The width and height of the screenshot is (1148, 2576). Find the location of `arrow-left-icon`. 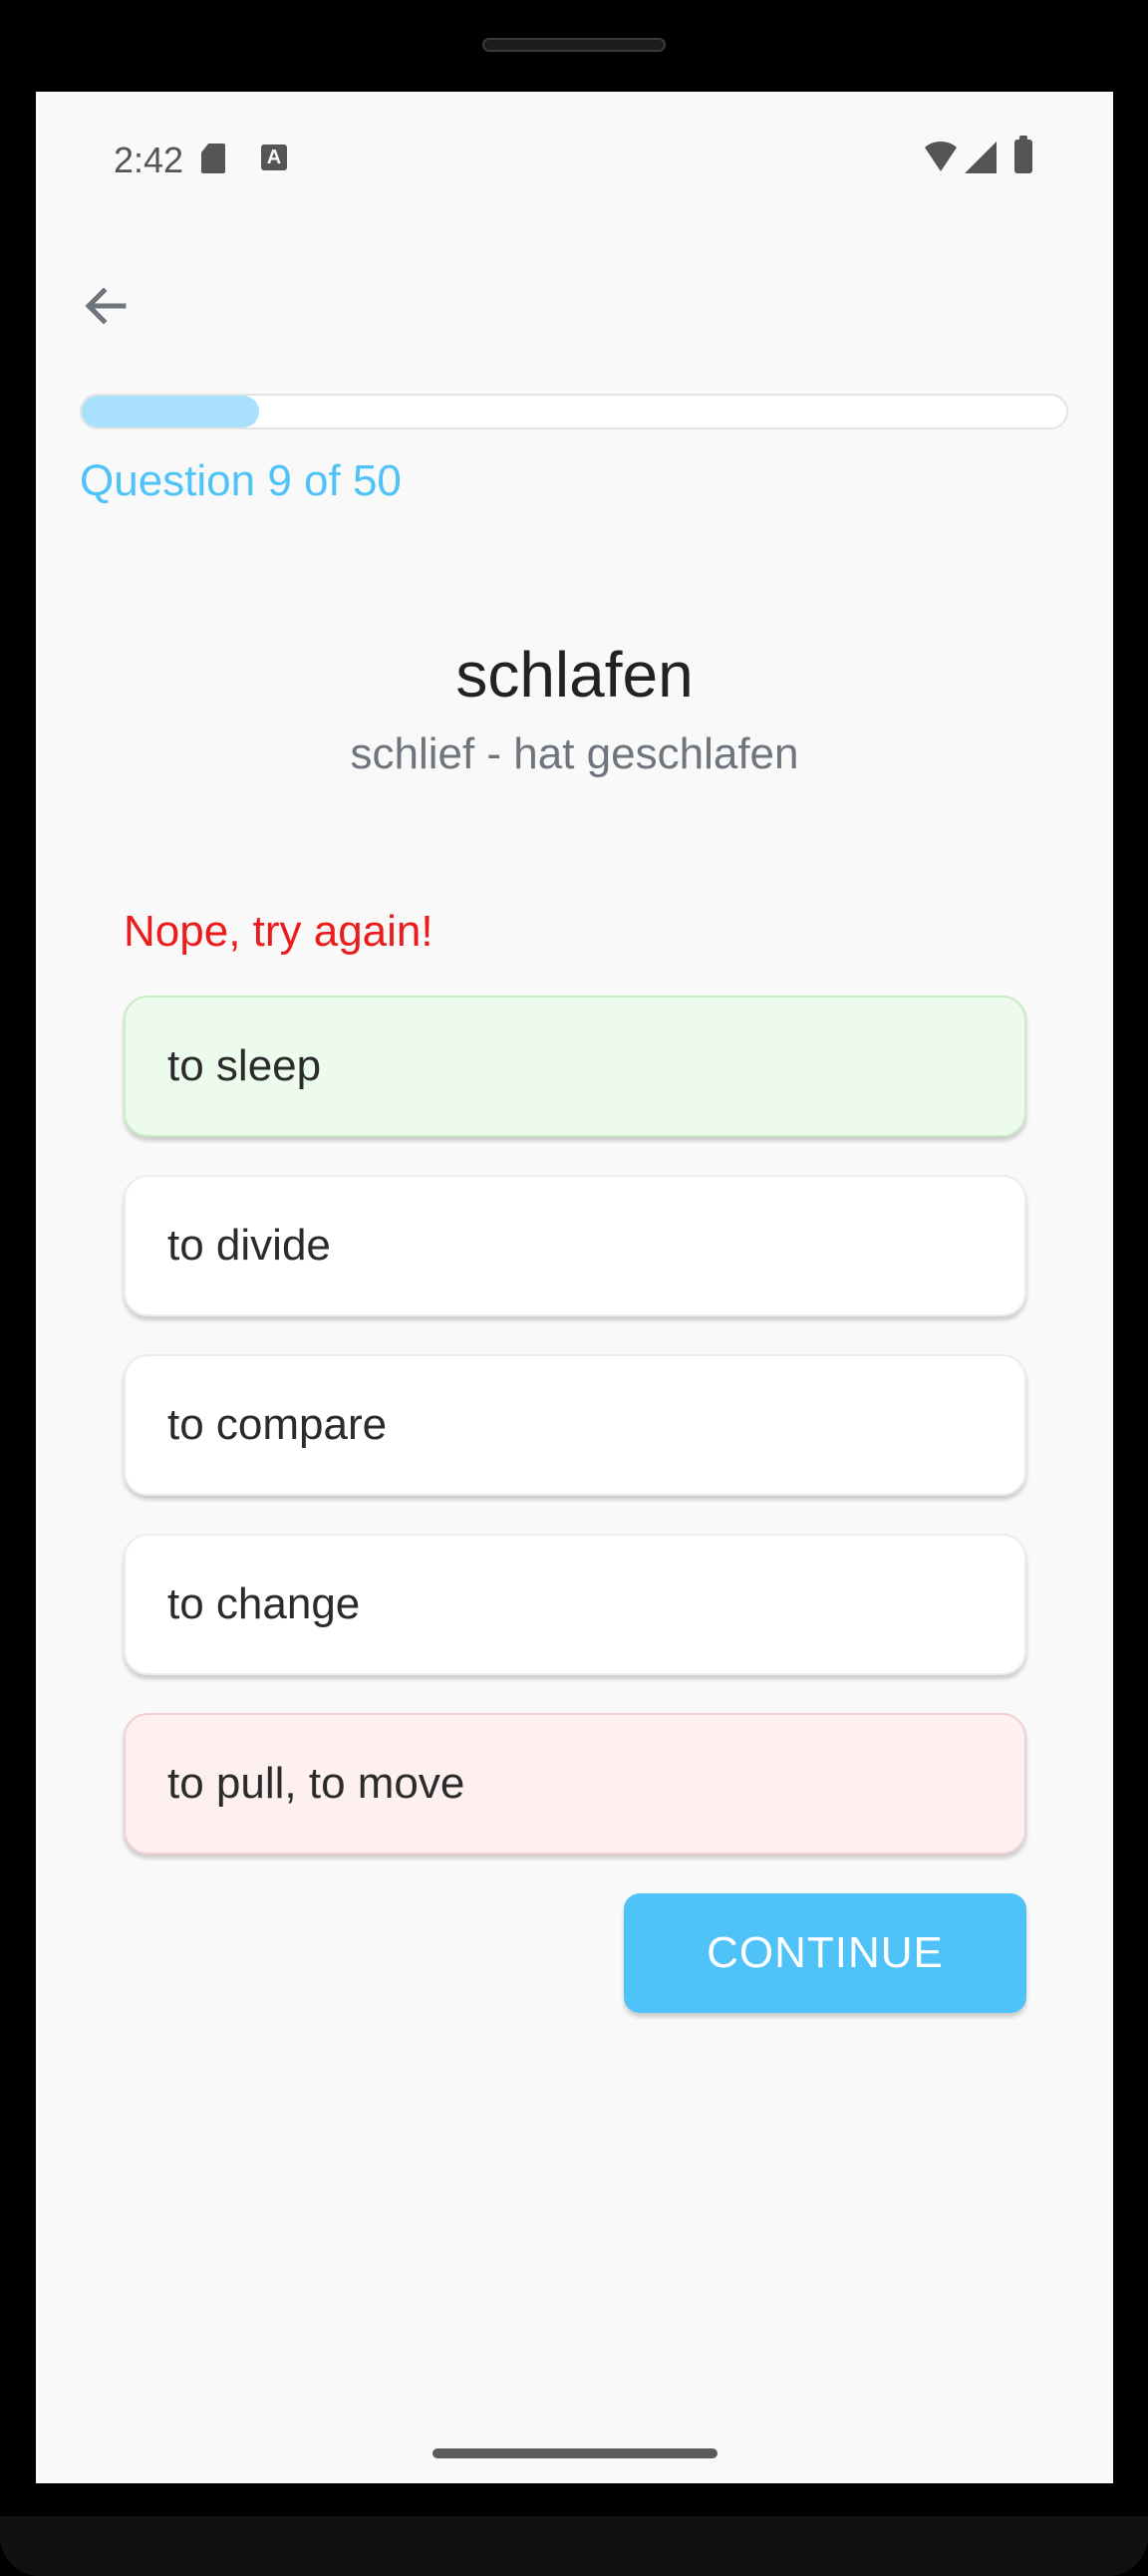

arrow-left-icon is located at coordinates (106, 306).